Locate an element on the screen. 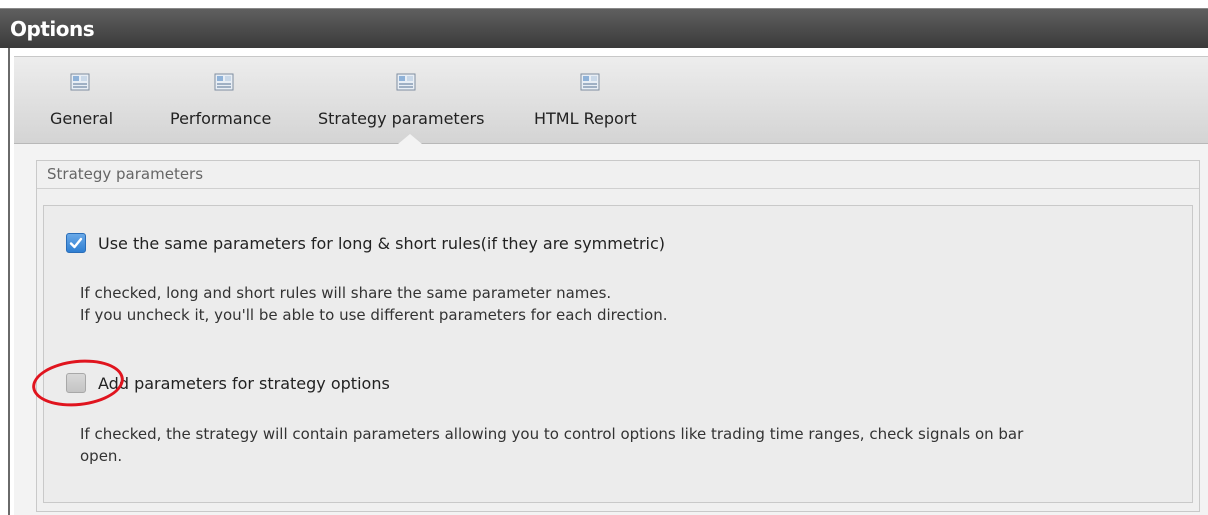 This screenshot has height=515, width=1208. tab-general-label: General is located at coordinates (82, 118).